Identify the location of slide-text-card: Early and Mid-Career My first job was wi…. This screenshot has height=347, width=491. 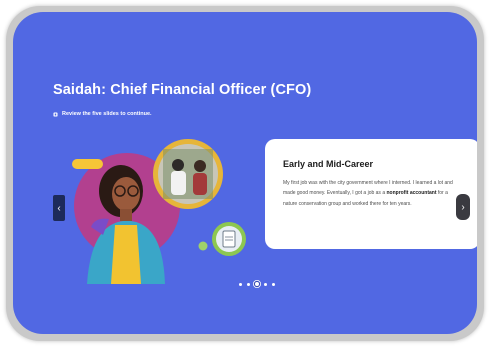
(371, 194).